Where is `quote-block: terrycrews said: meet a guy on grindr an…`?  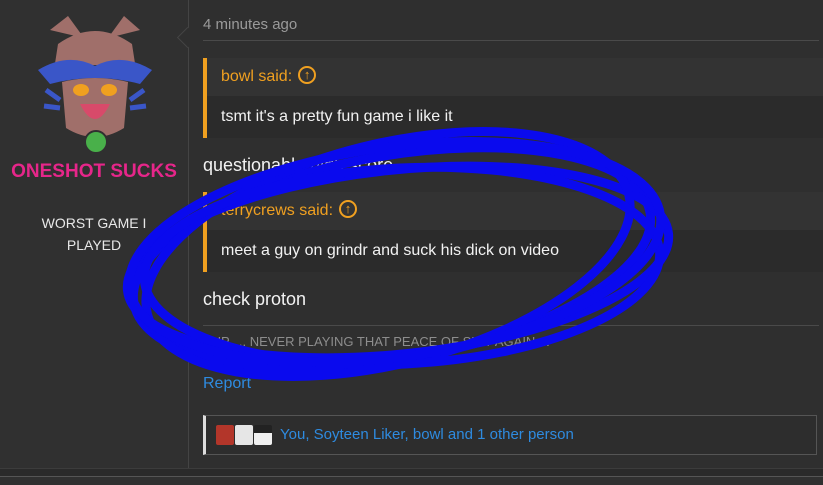 quote-block: terrycrews said: meet a guy on grindr an… is located at coordinates (513, 232).